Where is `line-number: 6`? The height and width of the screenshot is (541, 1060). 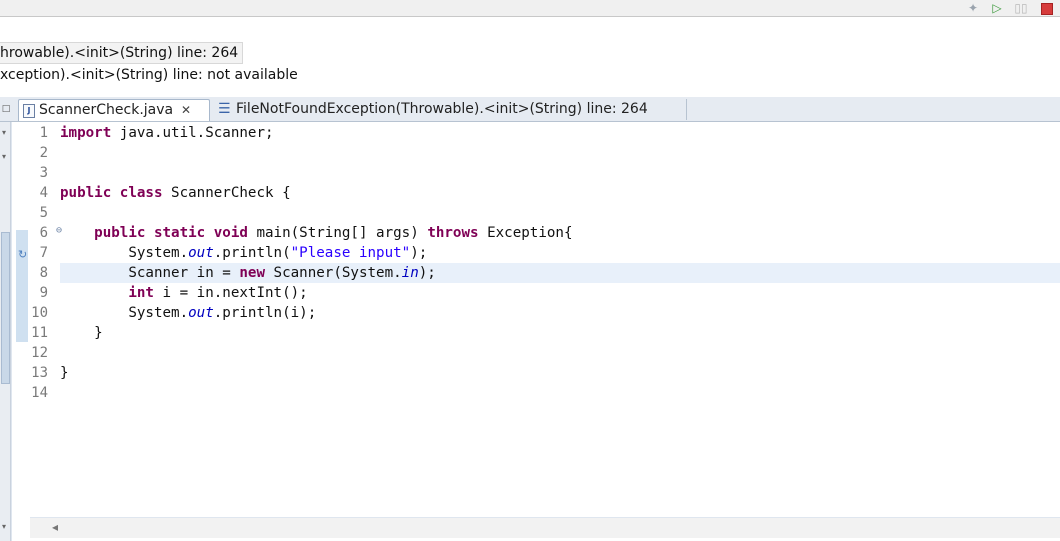
line-number: 6 is located at coordinates (43, 233).